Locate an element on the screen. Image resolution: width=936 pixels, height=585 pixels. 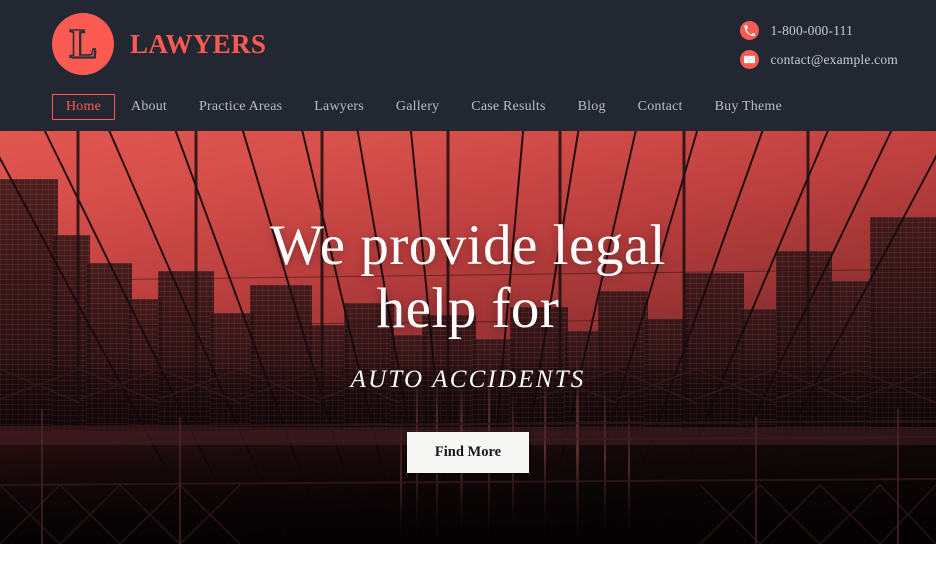
logo-circle-icon: L is located at coordinates (83, 44).